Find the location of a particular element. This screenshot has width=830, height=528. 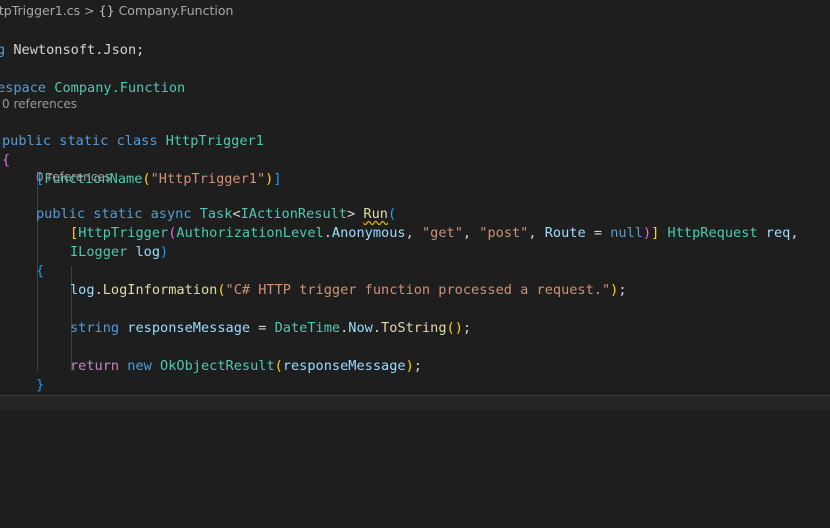

panel-sash is located at coordinates (415, 402).